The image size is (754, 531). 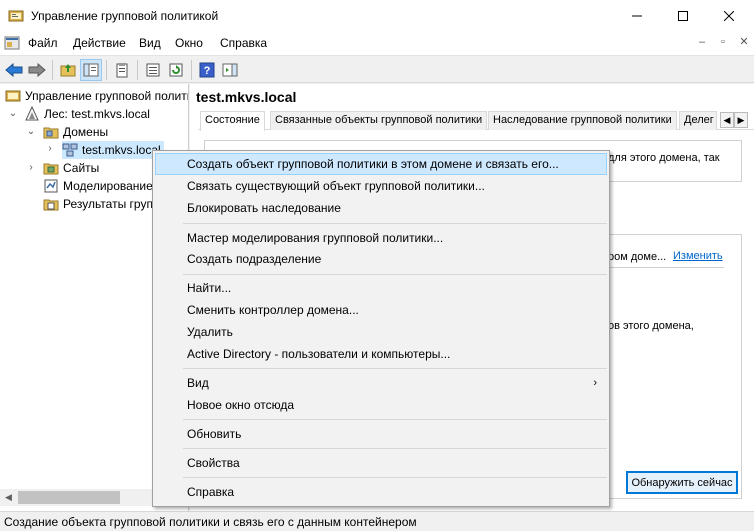 I want to click on tab-scroll-left-icon: ◀, so click(x=727, y=120).